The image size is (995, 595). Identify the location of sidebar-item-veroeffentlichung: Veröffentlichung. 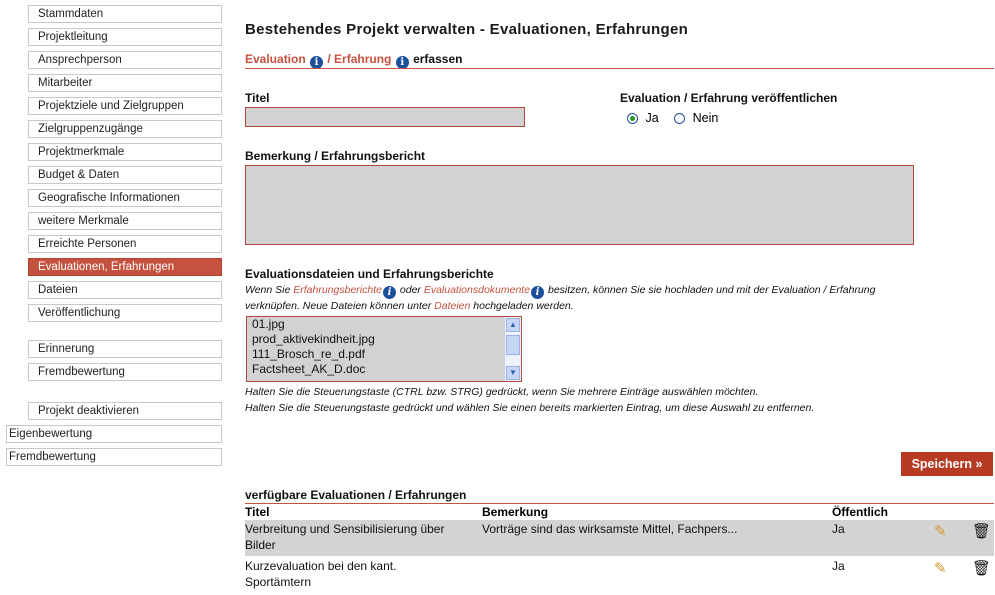
(125, 313).